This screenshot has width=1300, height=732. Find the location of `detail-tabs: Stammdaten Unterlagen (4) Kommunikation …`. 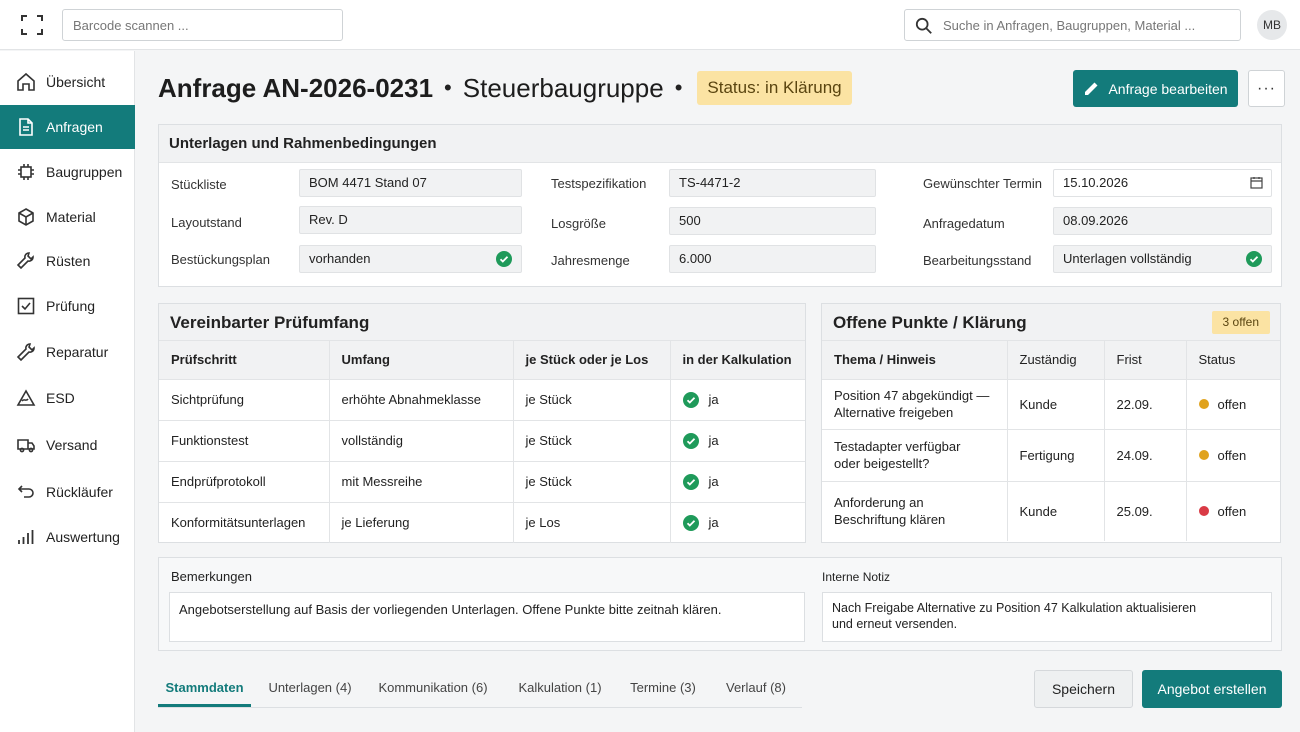

detail-tabs: Stammdaten Unterlagen (4) Kommunikation … is located at coordinates (480, 689).